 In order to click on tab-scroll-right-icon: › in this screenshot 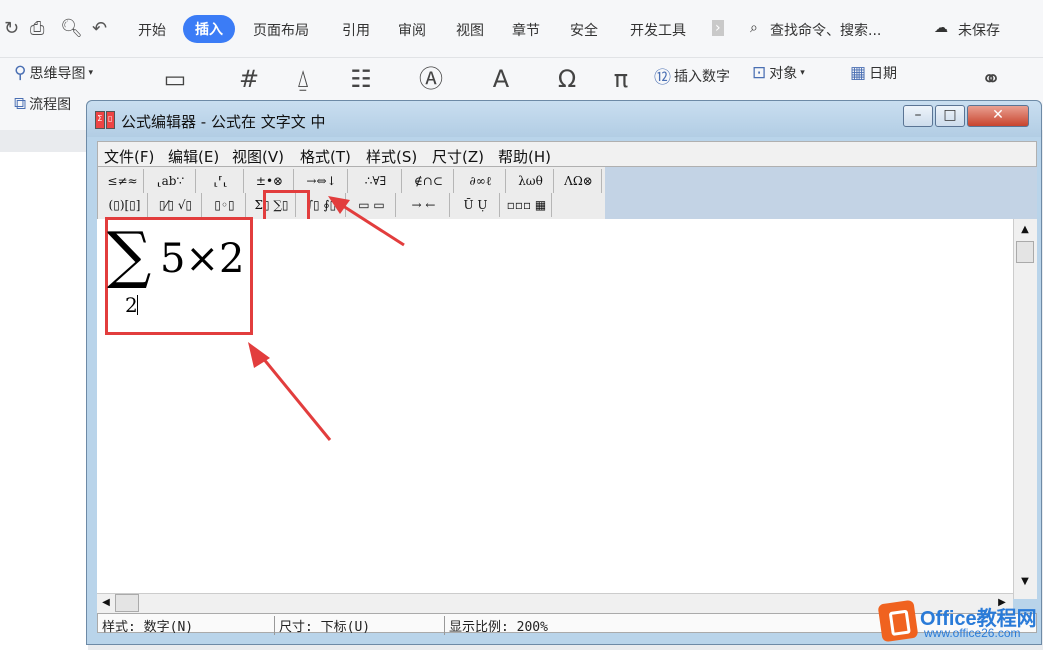, I will do `click(718, 28)`.